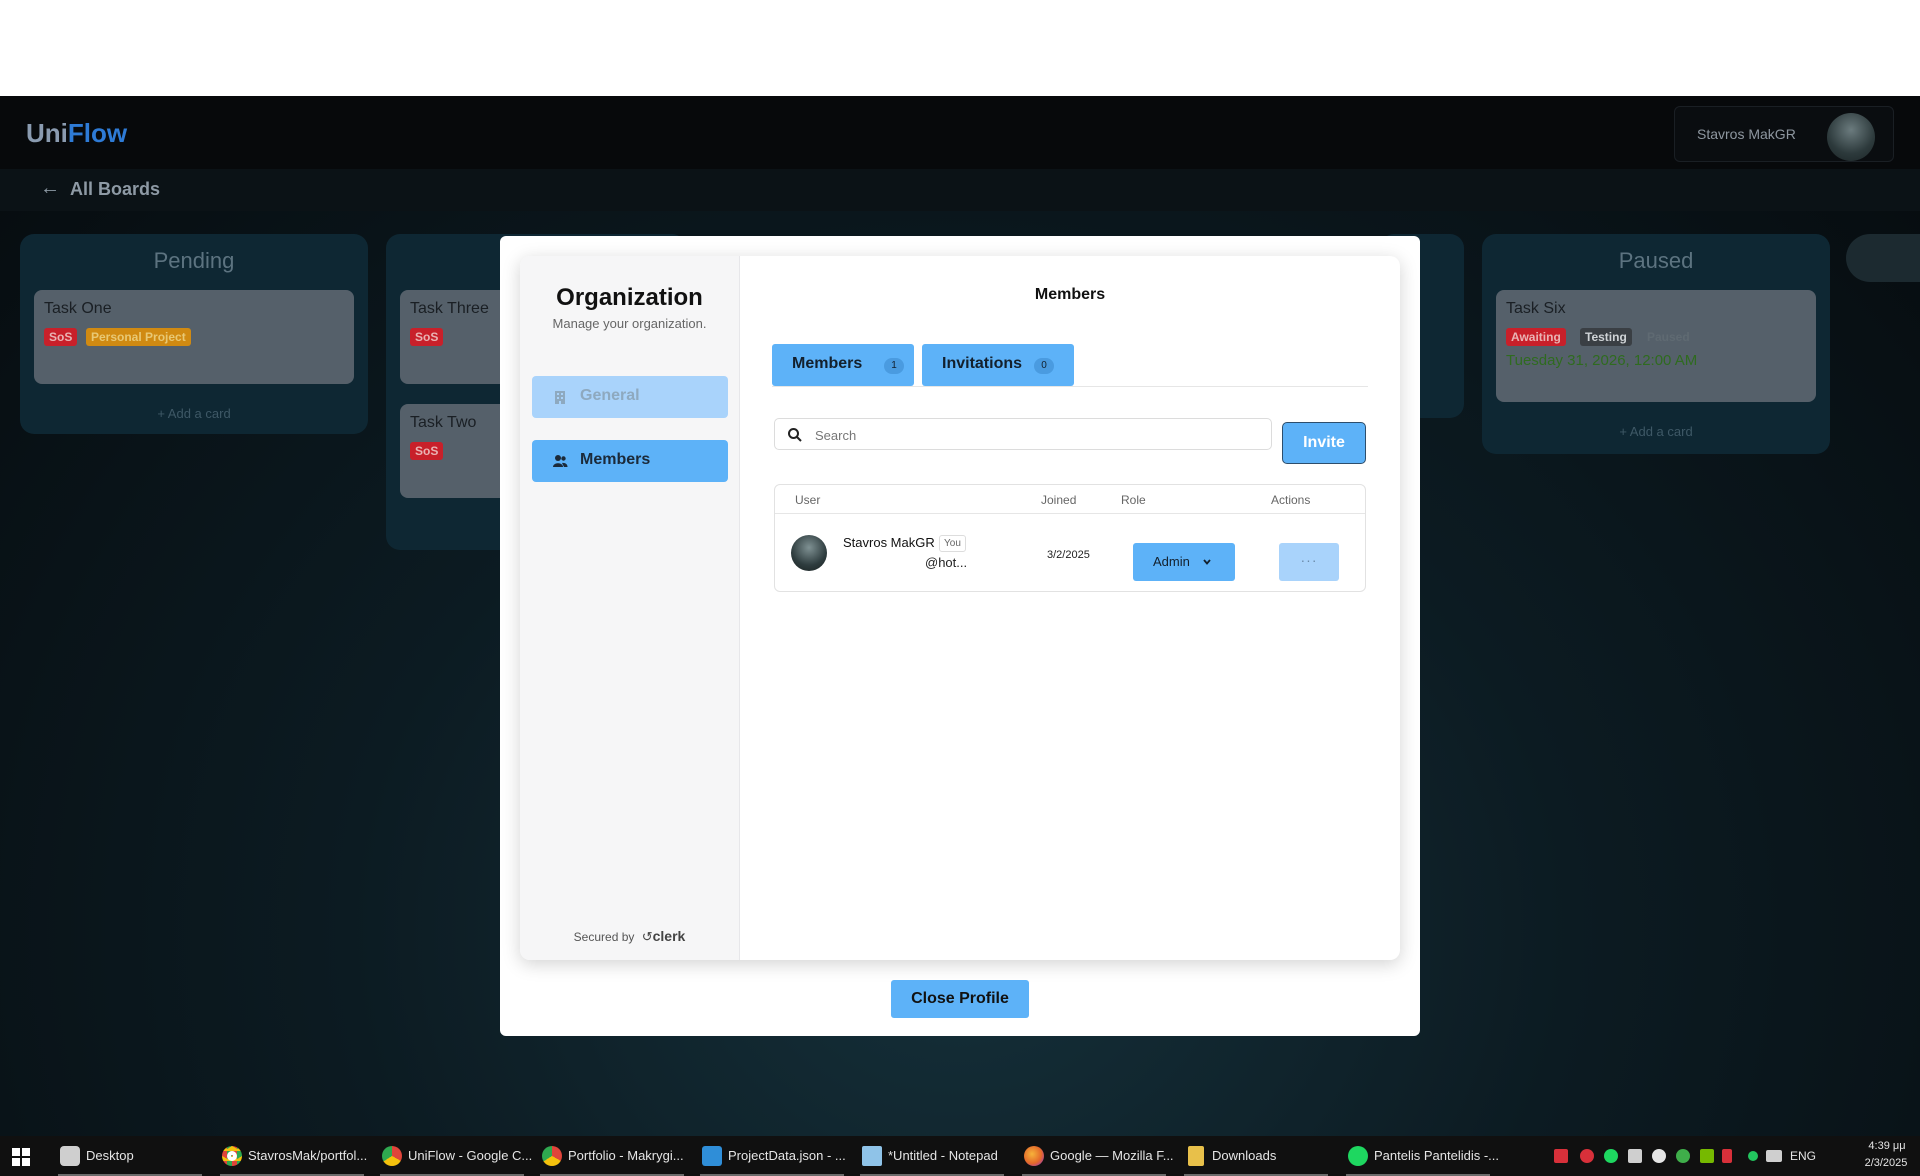 The image size is (1920, 1176). Describe the element at coordinates (960, 190) in the screenshot. I see `boards-navbar: ← All Boards` at that location.